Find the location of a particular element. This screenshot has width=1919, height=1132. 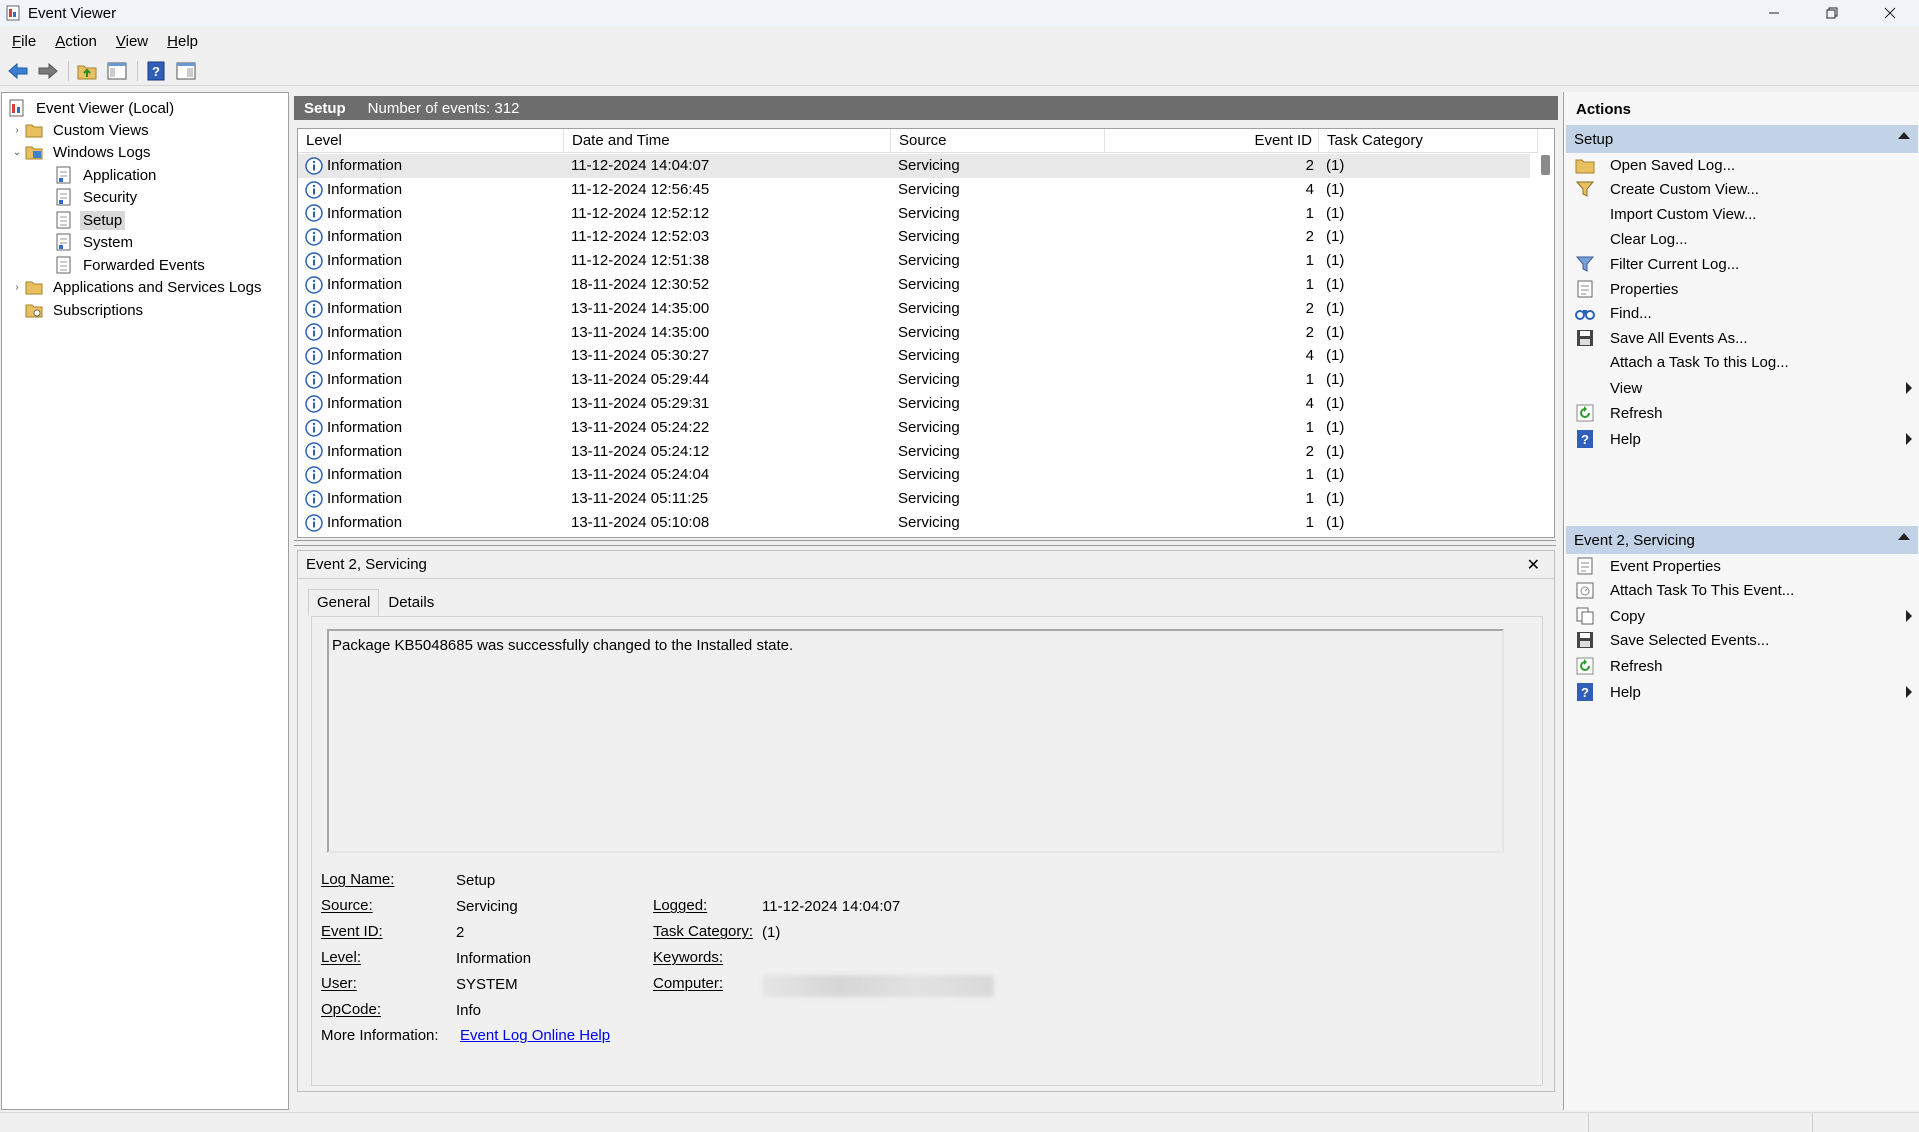

tree-item-windows-logs: ⌄ Windows Logs is located at coordinates (82, 152).